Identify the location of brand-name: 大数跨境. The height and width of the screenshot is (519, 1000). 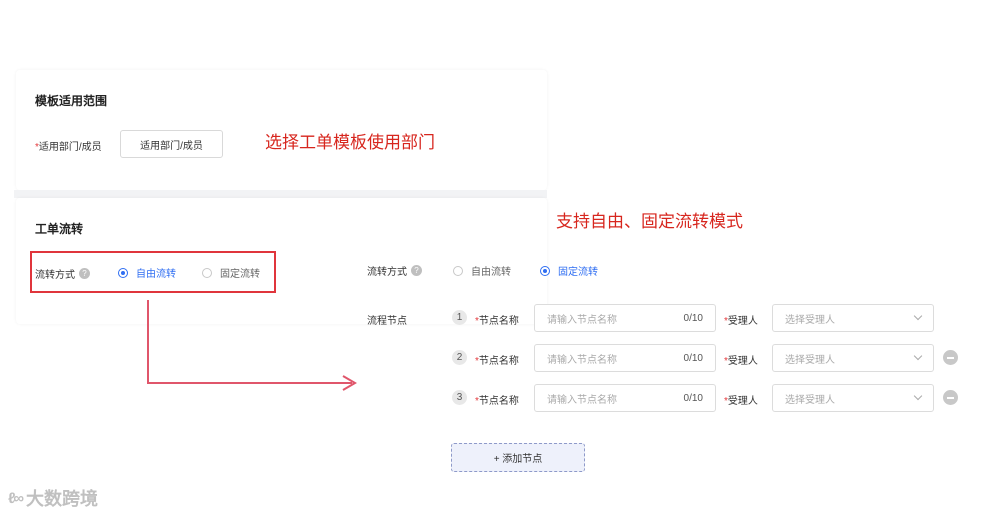
(62, 499).